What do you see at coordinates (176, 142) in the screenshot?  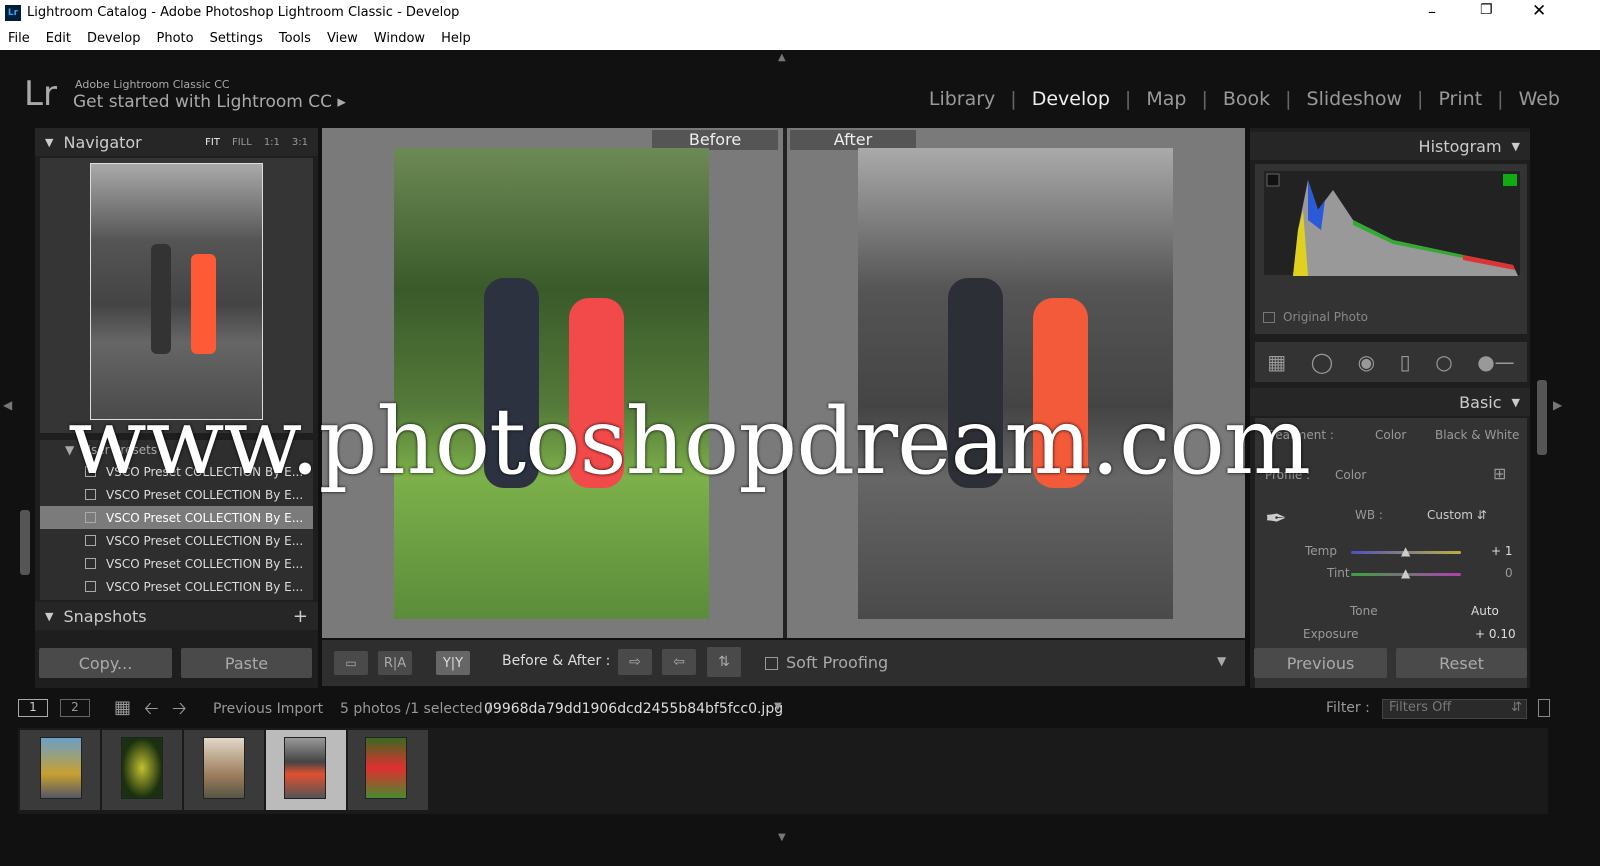 I see `navigator-header: ▼ Navigator FIT FILL 1:1 3:1` at bounding box center [176, 142].